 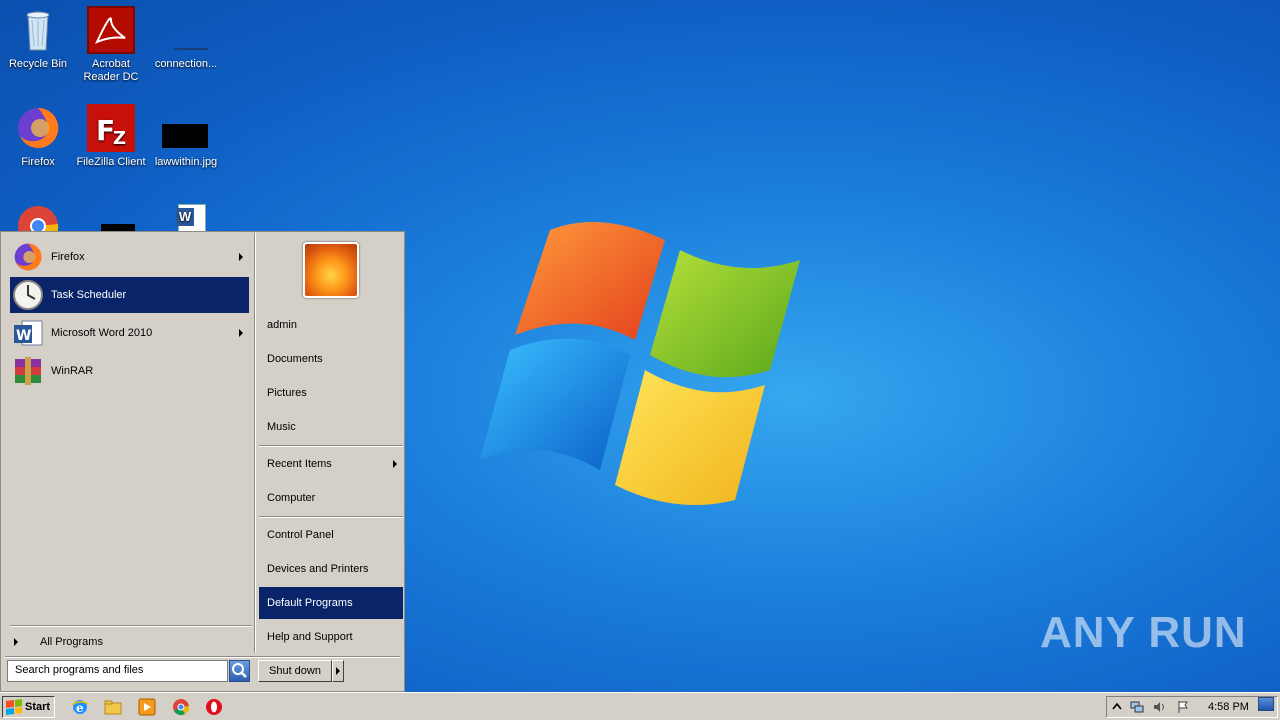 I want to click on svg-text: e, so click(x=80, y=708).